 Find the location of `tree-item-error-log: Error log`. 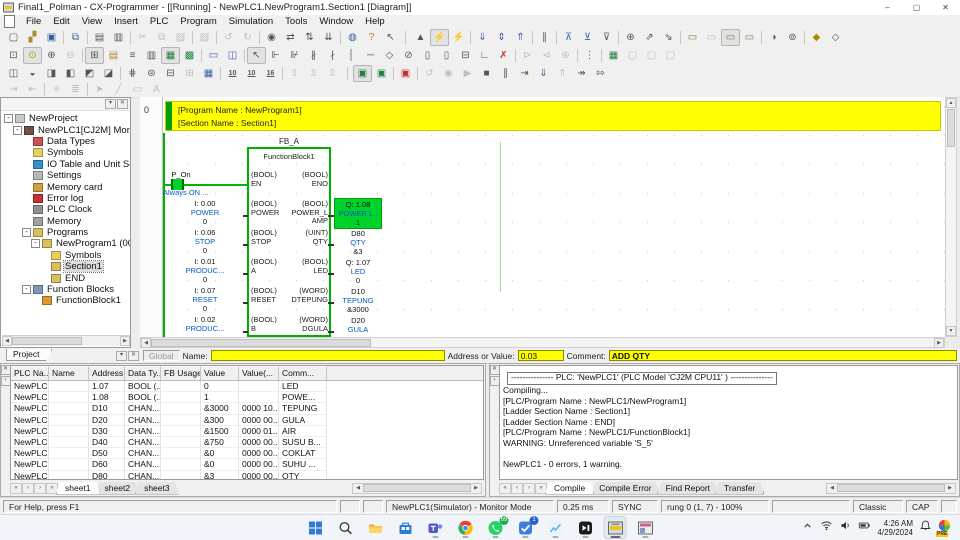

tree-item-error-log: Error log is located at coordinates (65, 198).